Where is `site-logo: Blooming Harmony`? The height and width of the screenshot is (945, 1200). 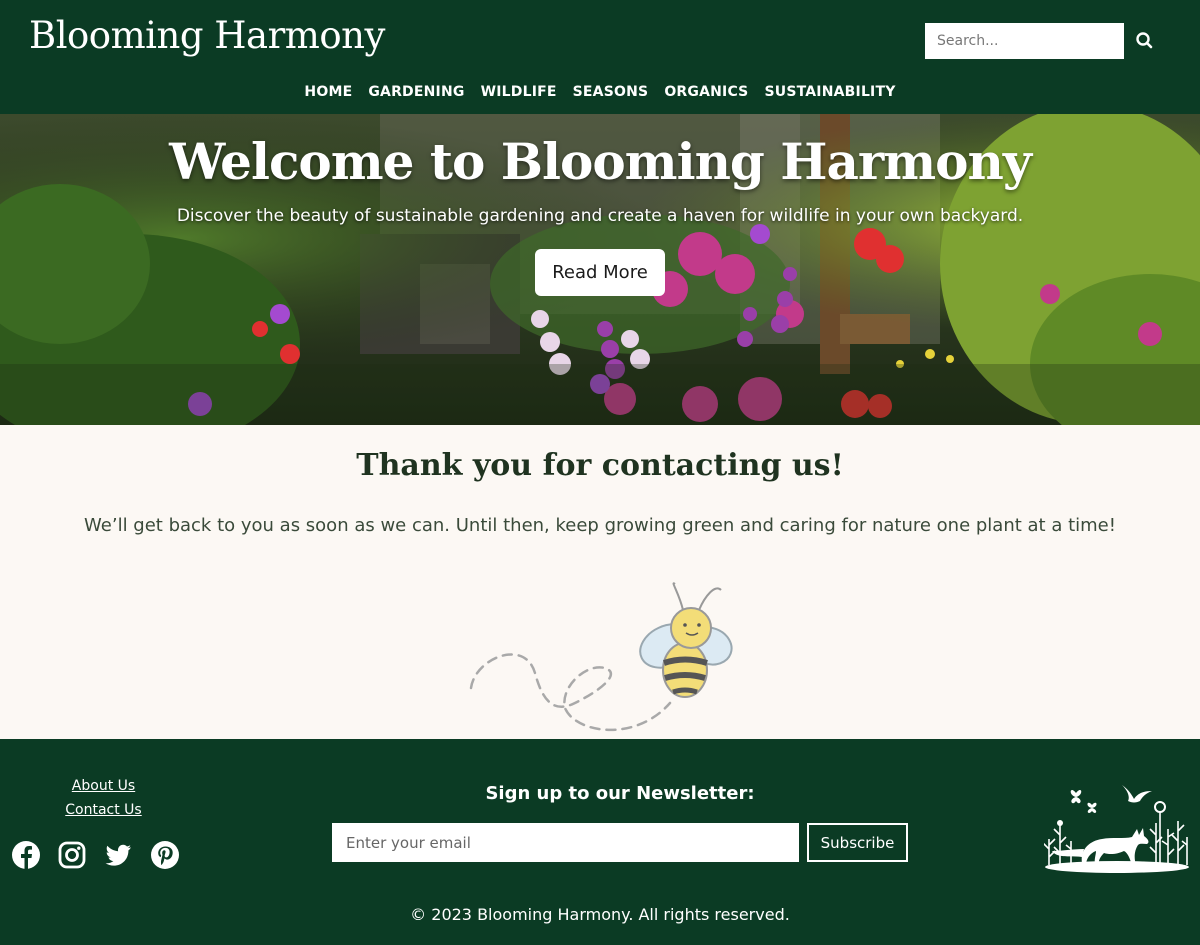
site-logo: Blooming Harmony is located at coordinates (207, 35).